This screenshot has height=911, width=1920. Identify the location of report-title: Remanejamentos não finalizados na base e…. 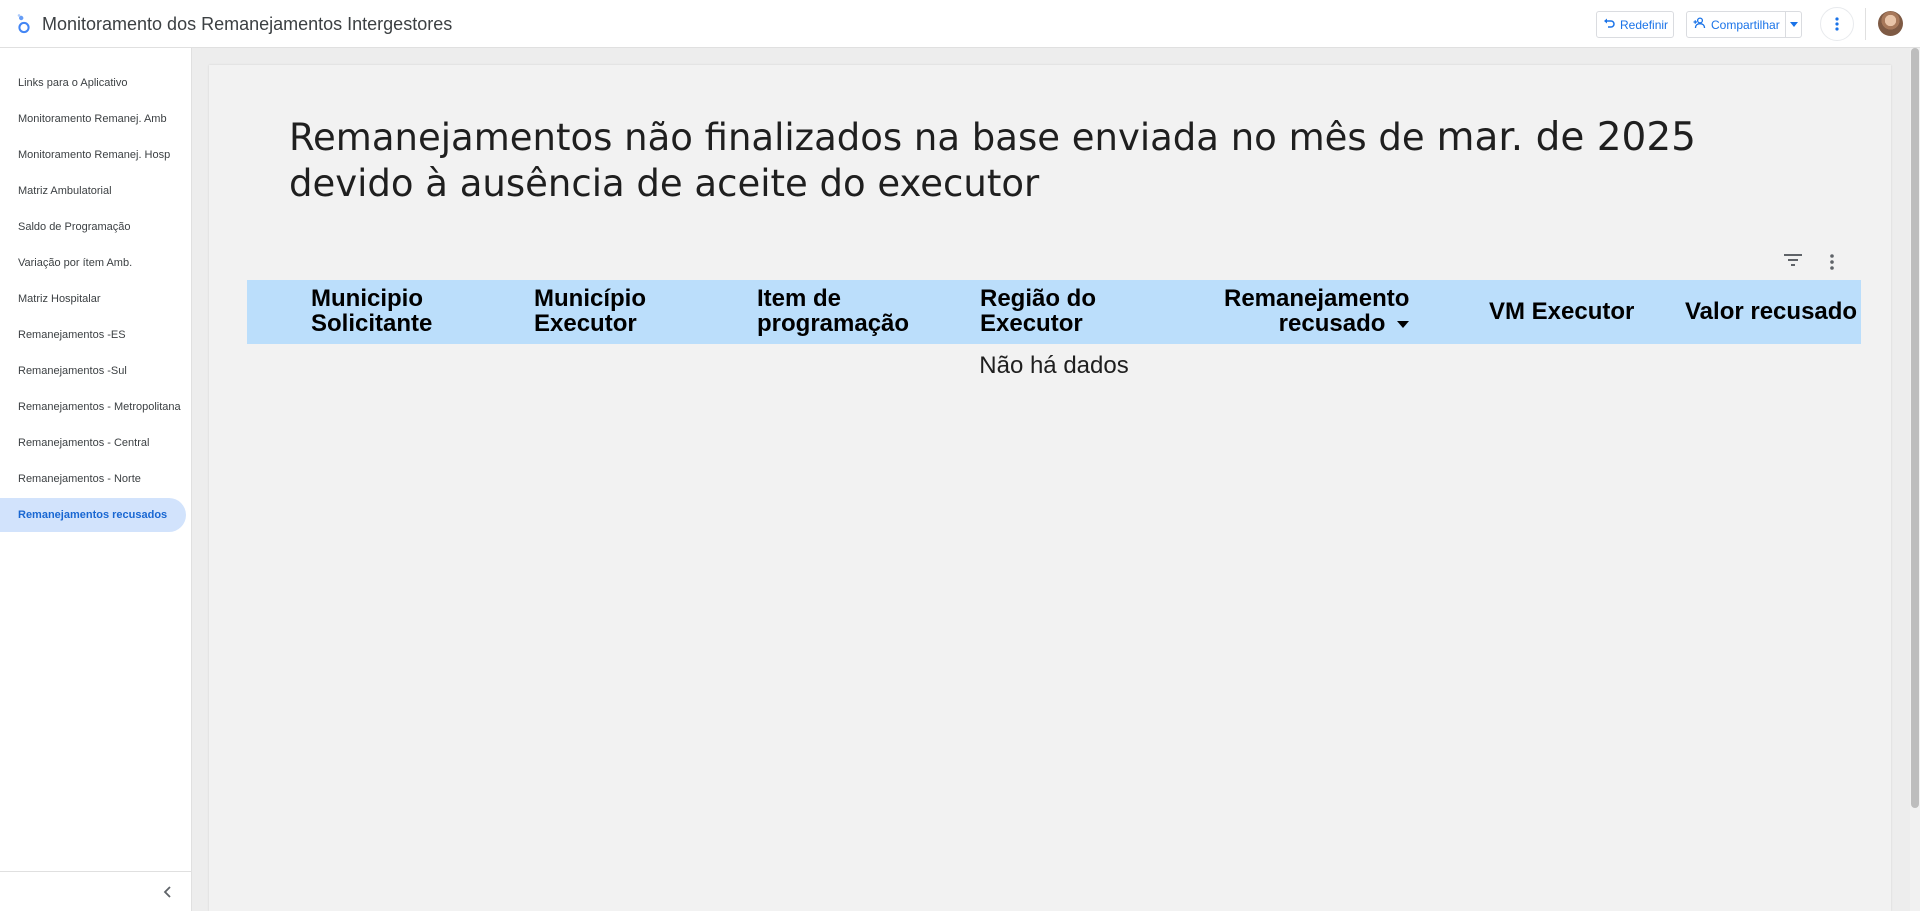
(1039, 161).